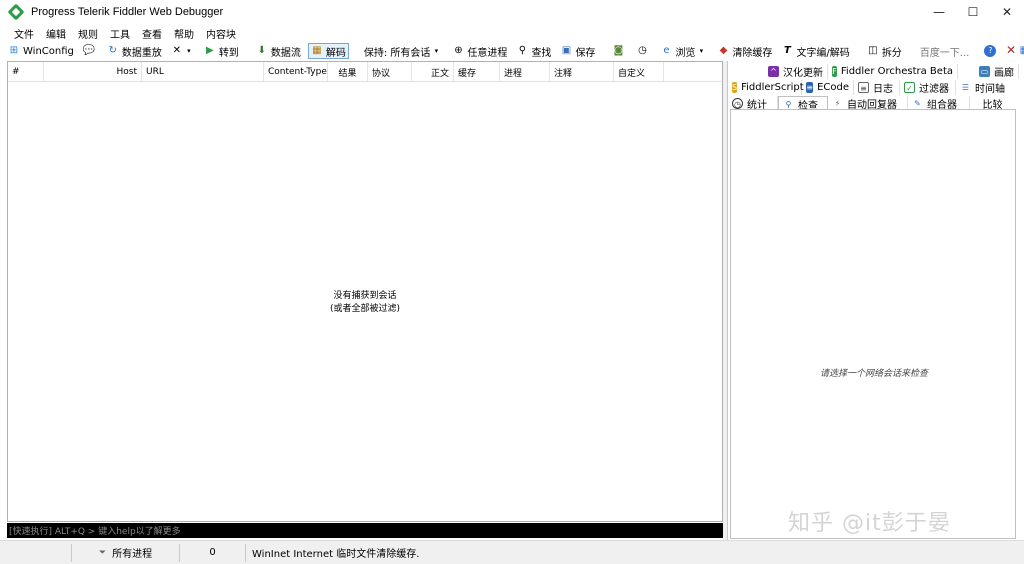 The height and width of the screenshot is (564, 1024). I want to click on menu-file: 文件, so click(24, 33).